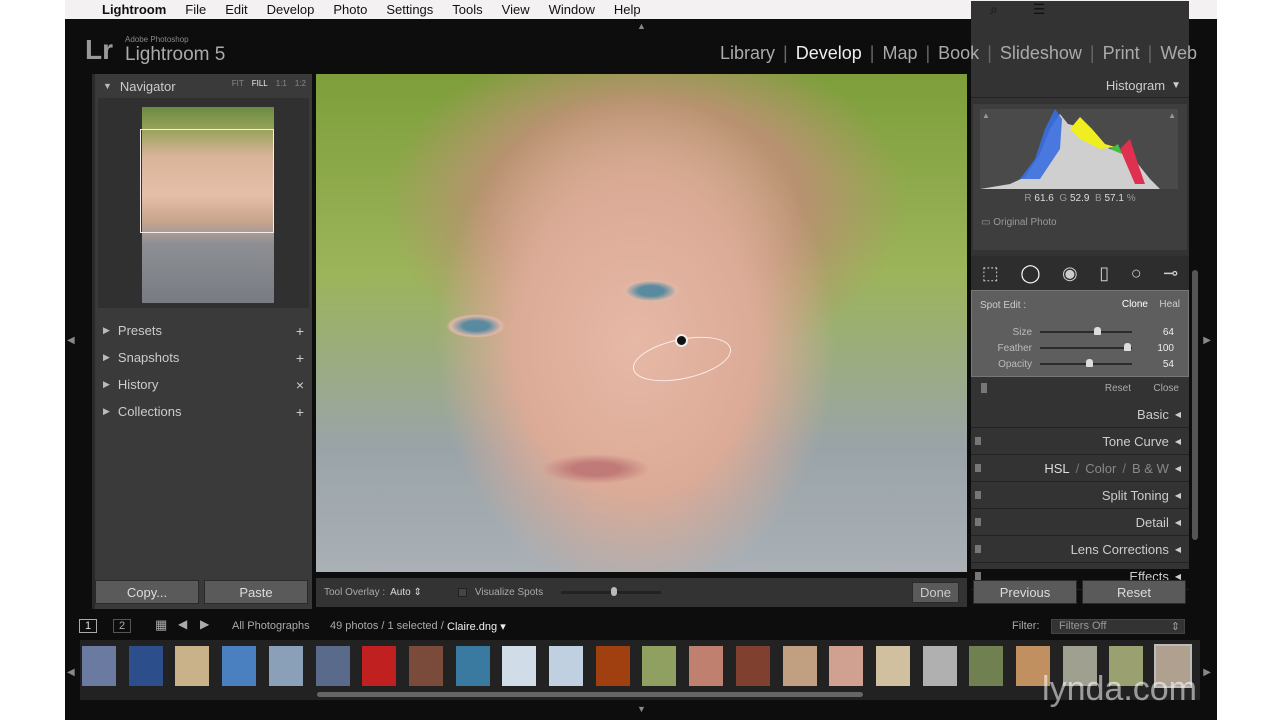 This screenshot has width=1280, height=720. I want to click on module-web: Web, so click(1178, 53).